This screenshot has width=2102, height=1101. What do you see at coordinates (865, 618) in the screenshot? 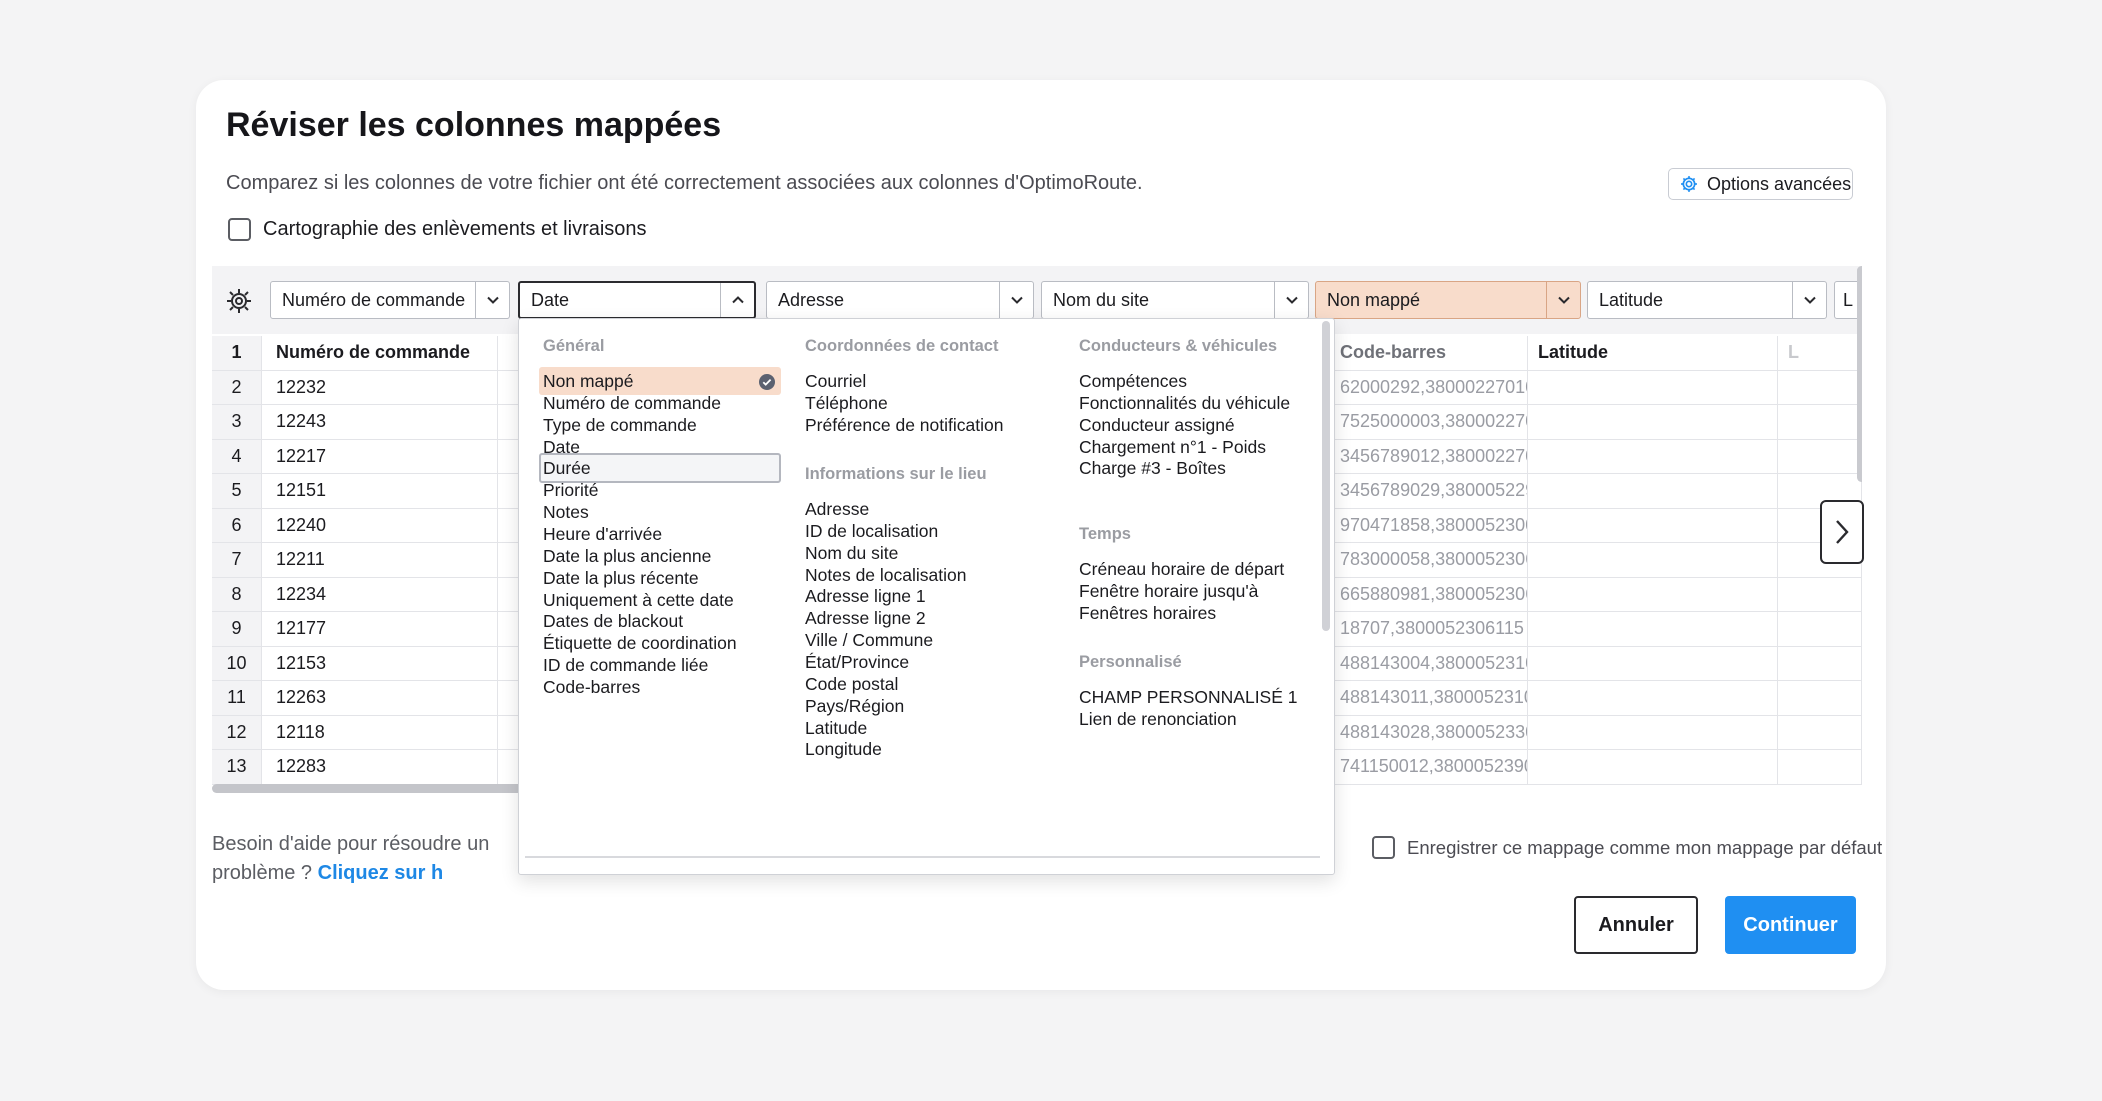
I see `dropdown-option-location: Adresse ligne 2` at bounding box center [865, 618].